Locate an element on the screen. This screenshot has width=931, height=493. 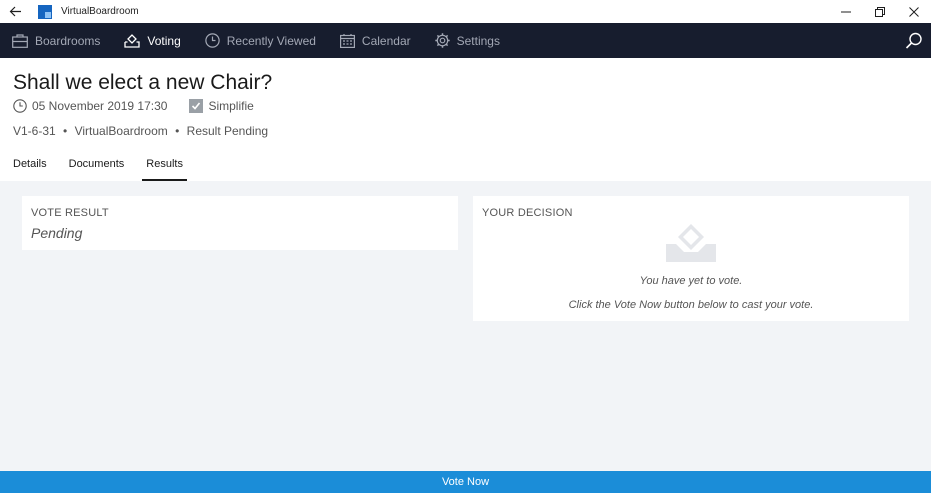
search-icon is located at coordinates (913, 40).